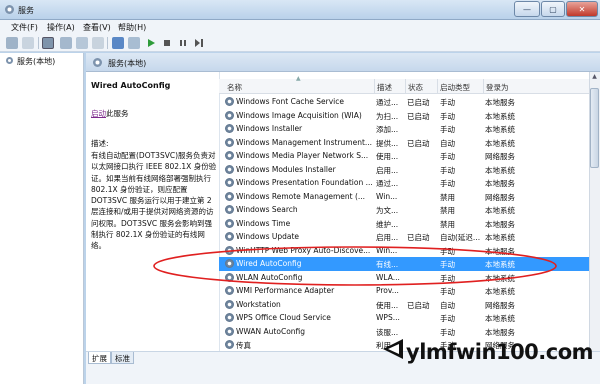 The width and height of the screenshot is (600, 384). I want to click on table-row: Windows Time 维护... 禁用 本地服务, so click(404, 224).